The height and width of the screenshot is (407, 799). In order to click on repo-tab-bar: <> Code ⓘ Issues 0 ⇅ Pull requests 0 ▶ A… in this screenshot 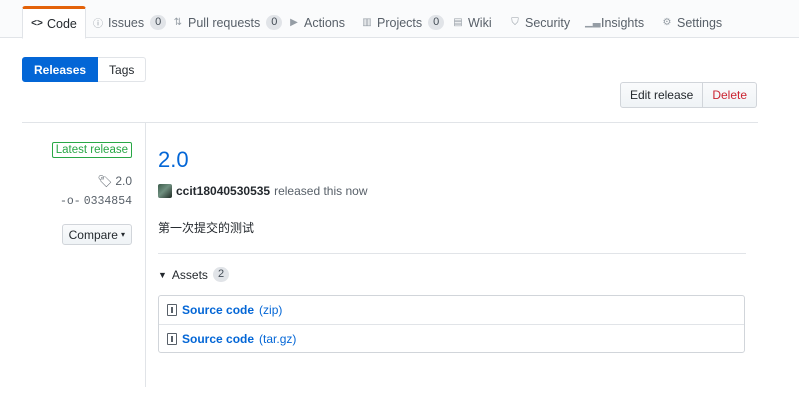, I will do `click(399, 19)`.